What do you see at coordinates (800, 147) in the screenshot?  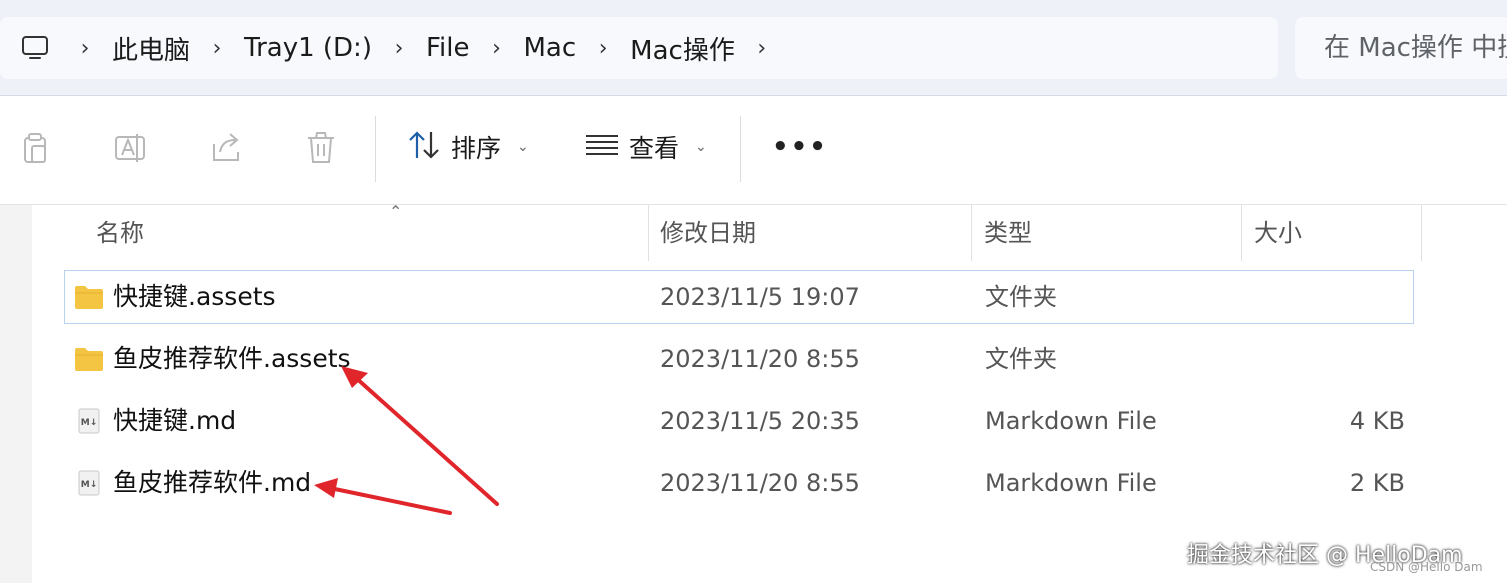 I see `more-options-button: •••` at bounding box center [800, 147].